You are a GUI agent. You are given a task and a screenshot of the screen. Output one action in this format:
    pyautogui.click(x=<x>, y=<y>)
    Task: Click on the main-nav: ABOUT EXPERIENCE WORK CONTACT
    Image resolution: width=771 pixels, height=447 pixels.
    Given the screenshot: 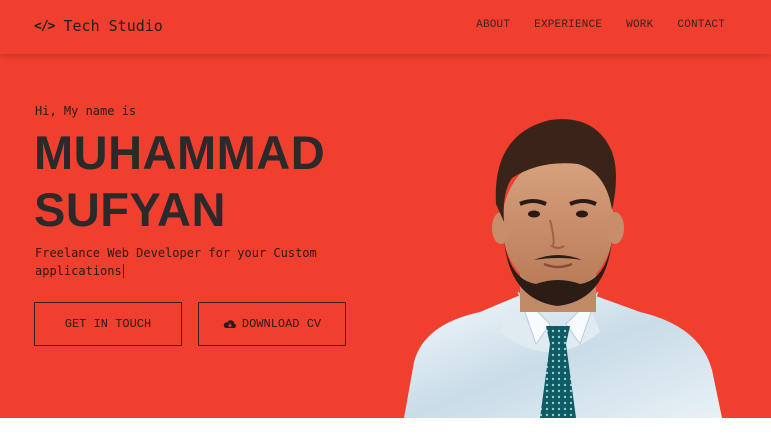 What is the action you would take?
    pyautogui.click(x=600, y=25)
    